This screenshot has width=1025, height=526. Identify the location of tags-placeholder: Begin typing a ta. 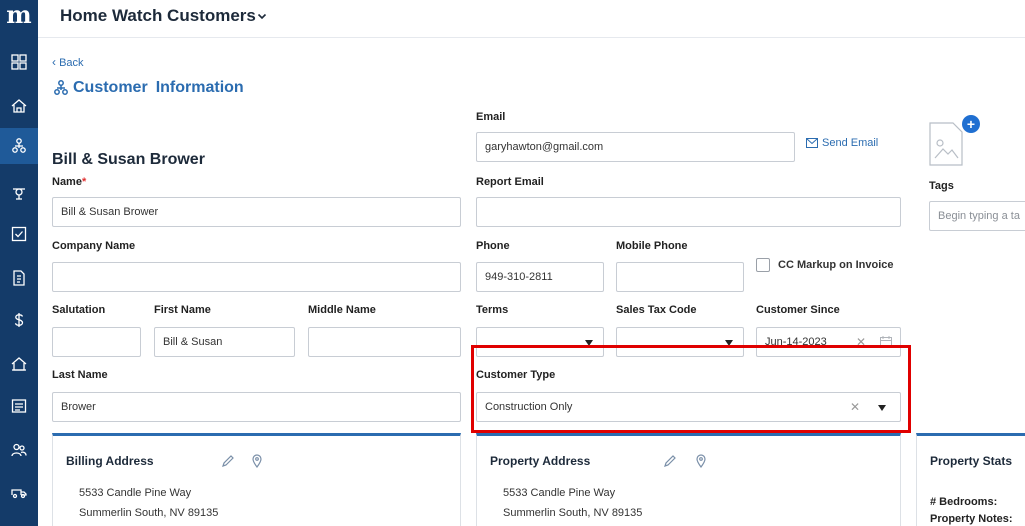
(979, 216).